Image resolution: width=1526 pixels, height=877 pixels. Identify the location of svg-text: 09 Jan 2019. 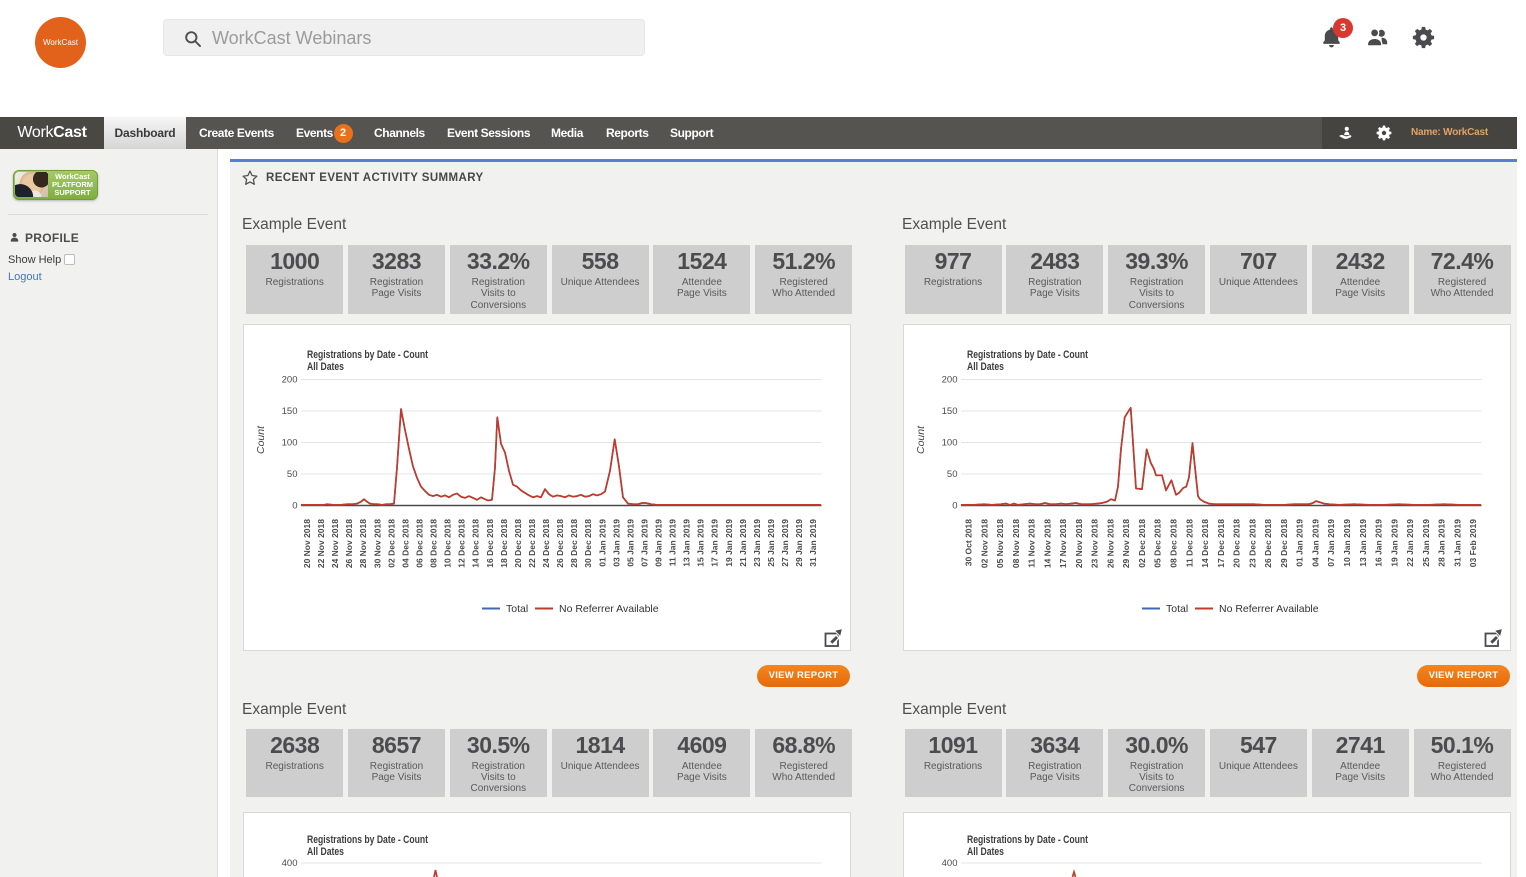
(659, 542).